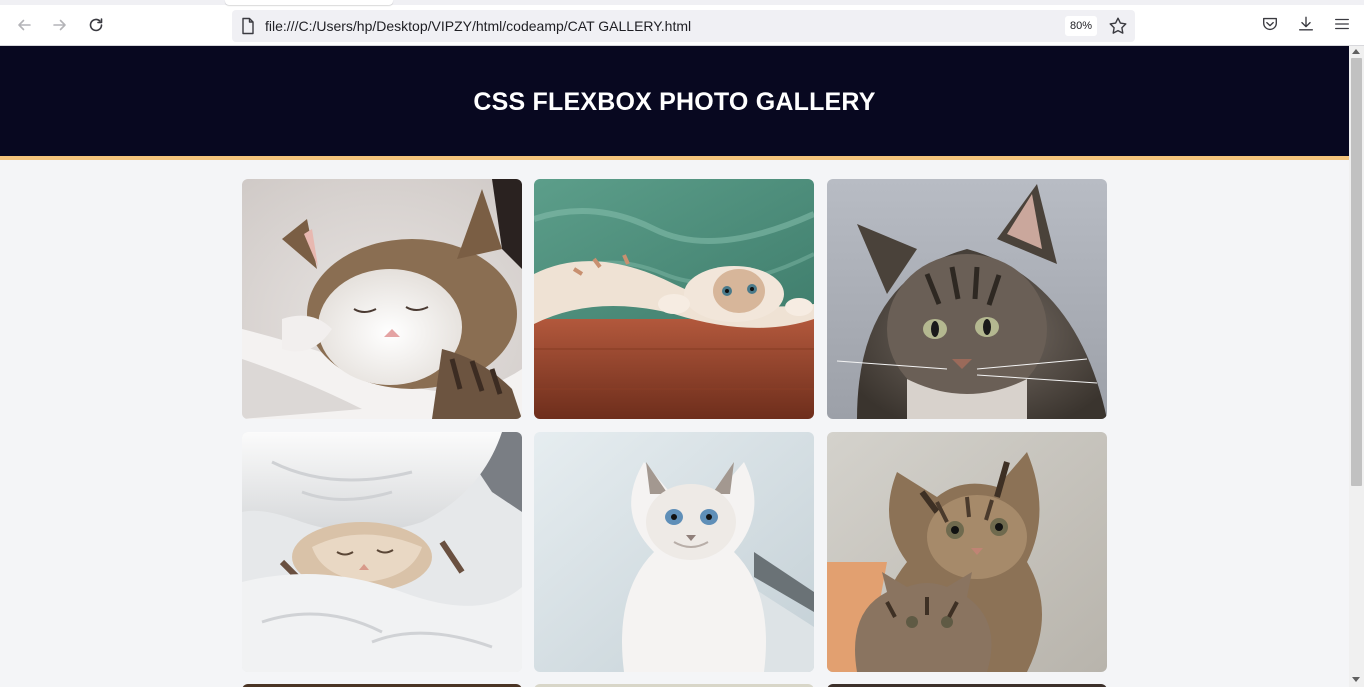 Image resolution: width=1364 pixels, height=687 pixels. Describe the element at coordinates (674, 552) in the screenshot. I see `gallery-photo-white-kitten` at that location.